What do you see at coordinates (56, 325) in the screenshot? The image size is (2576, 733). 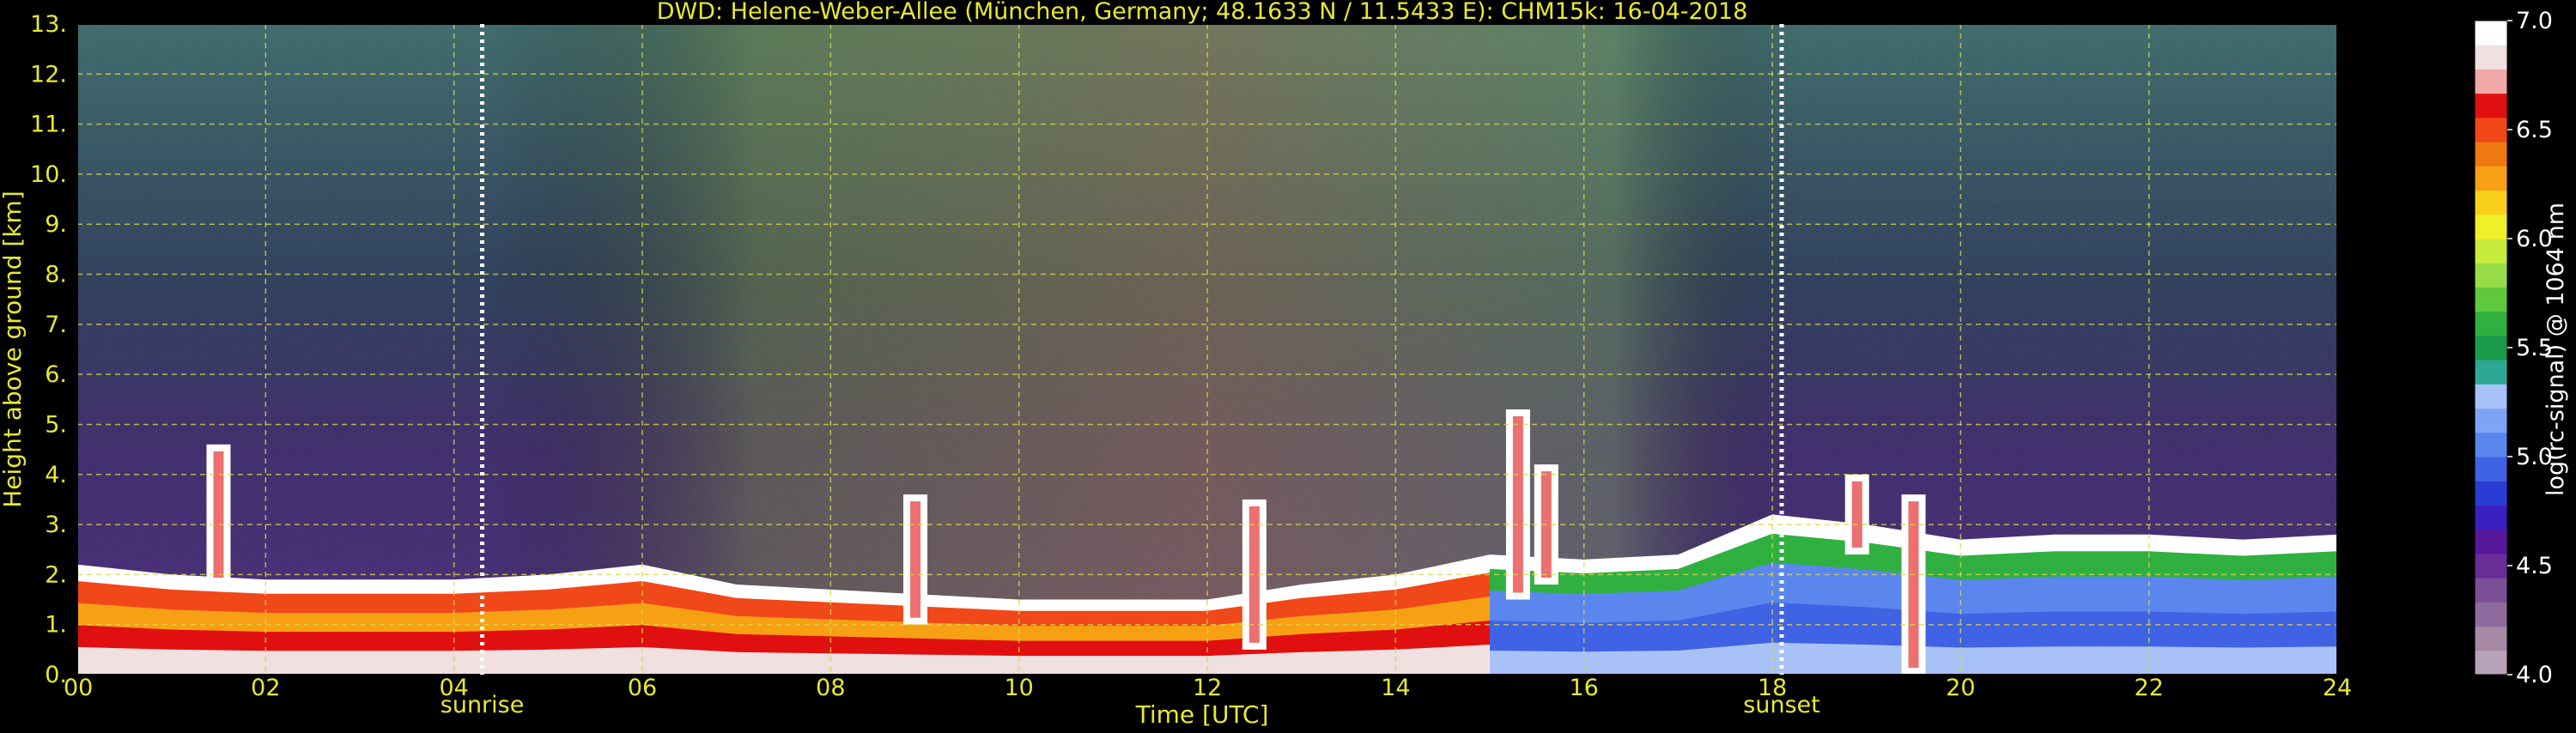 I see `y-tick-label: 7.` at bounding box center [56, 325].